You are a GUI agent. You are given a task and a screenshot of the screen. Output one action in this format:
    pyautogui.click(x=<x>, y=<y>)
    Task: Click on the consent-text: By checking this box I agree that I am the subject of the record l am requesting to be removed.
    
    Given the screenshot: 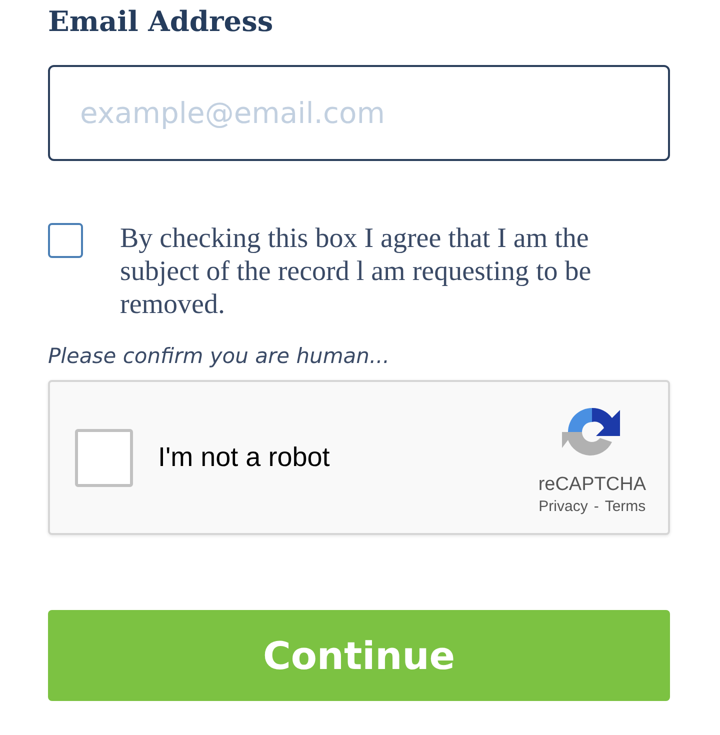 What is the action you would take?
    pyautogui.click(x=356, y=271)
    